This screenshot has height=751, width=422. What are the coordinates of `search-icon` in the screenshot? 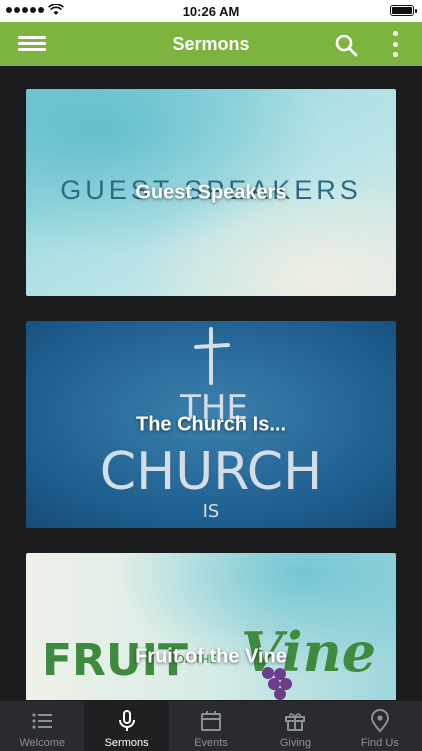 It's located at (346, 45).